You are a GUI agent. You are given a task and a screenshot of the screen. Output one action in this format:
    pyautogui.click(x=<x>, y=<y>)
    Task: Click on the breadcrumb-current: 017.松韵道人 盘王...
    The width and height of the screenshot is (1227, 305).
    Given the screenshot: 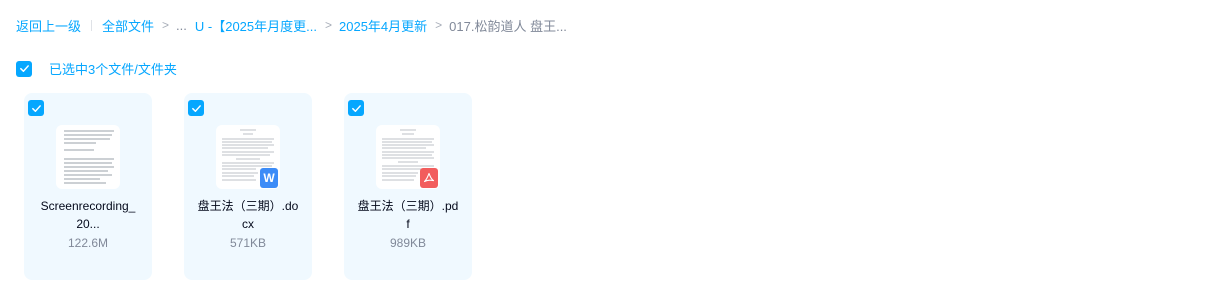 What is the action you would take?
    pyautogui.click(x=508, y=26)
    